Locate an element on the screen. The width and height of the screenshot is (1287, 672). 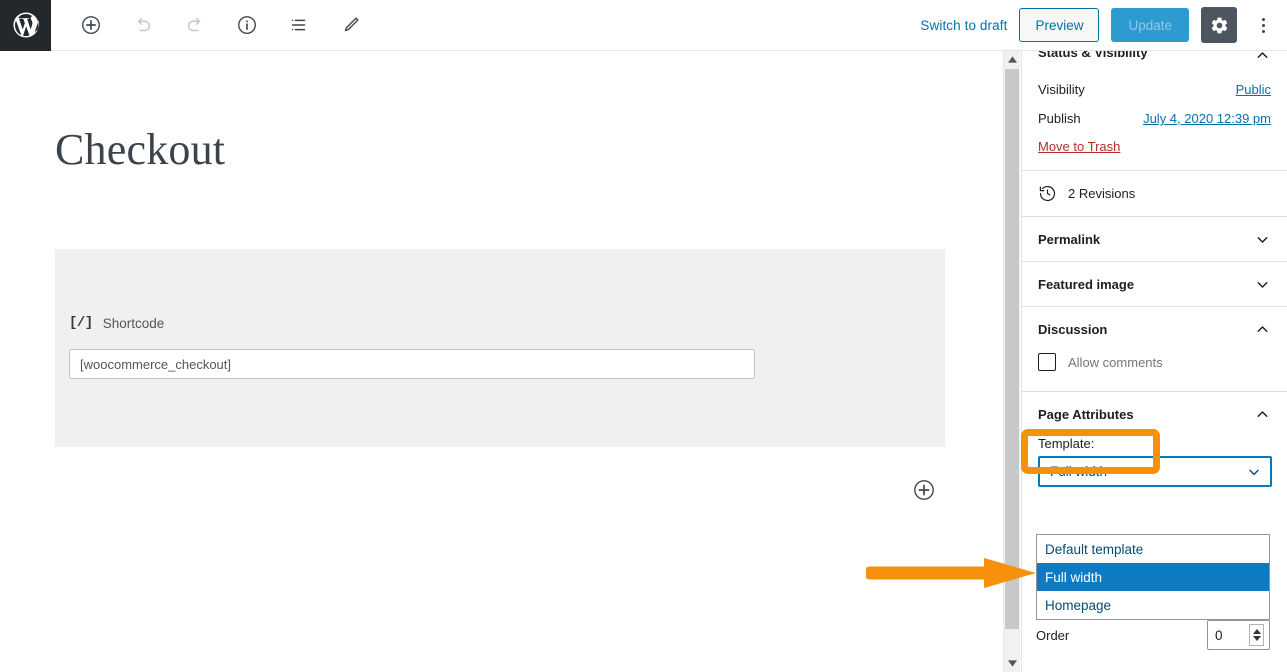
allow-comments-row: Allow comments is located at coordinates (1154, 363).